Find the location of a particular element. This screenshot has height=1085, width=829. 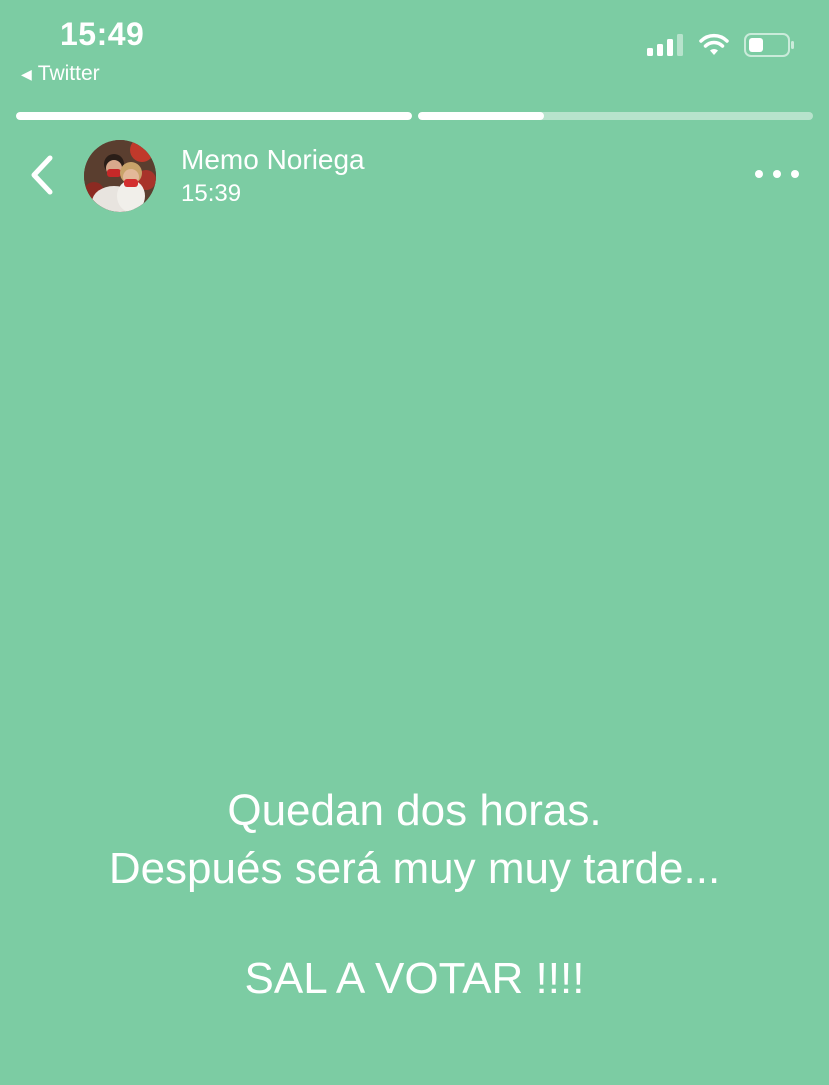

story-line-1: Quedan dos horas. is located at coordinates (414, 810).